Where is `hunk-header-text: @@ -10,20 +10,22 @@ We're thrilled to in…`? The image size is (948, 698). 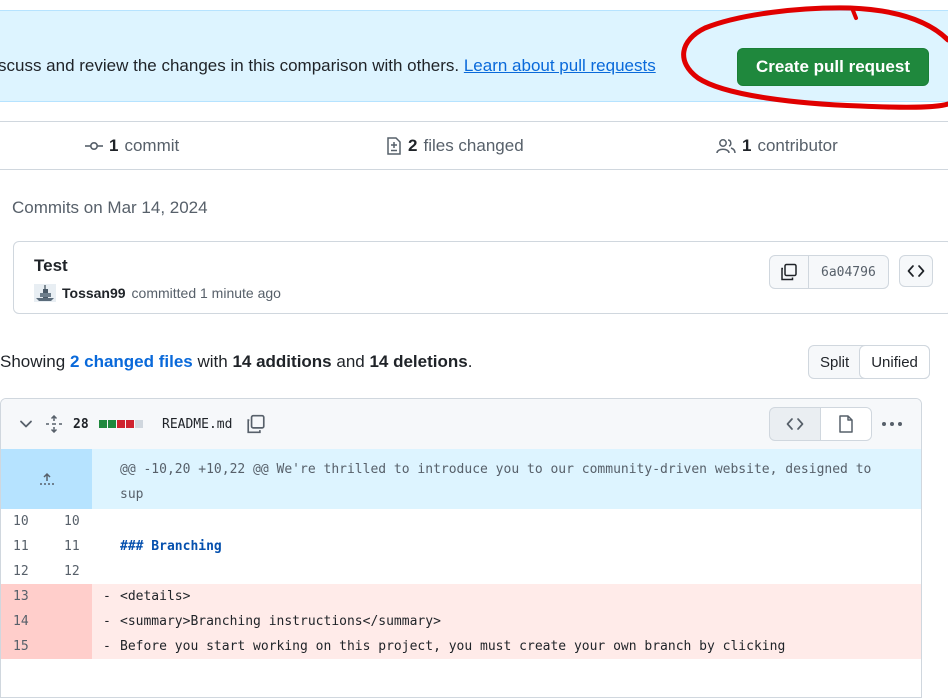
hunk-header-text: @@ -10,20 +10,22 @@ We're thrilled to in… is located at coordinates (496, 482).